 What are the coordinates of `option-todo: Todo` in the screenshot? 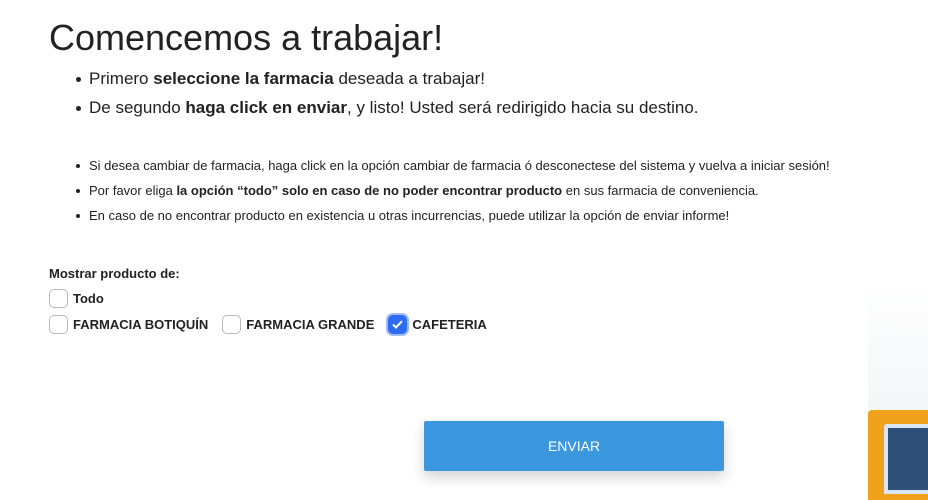 It's located at (76, 298).